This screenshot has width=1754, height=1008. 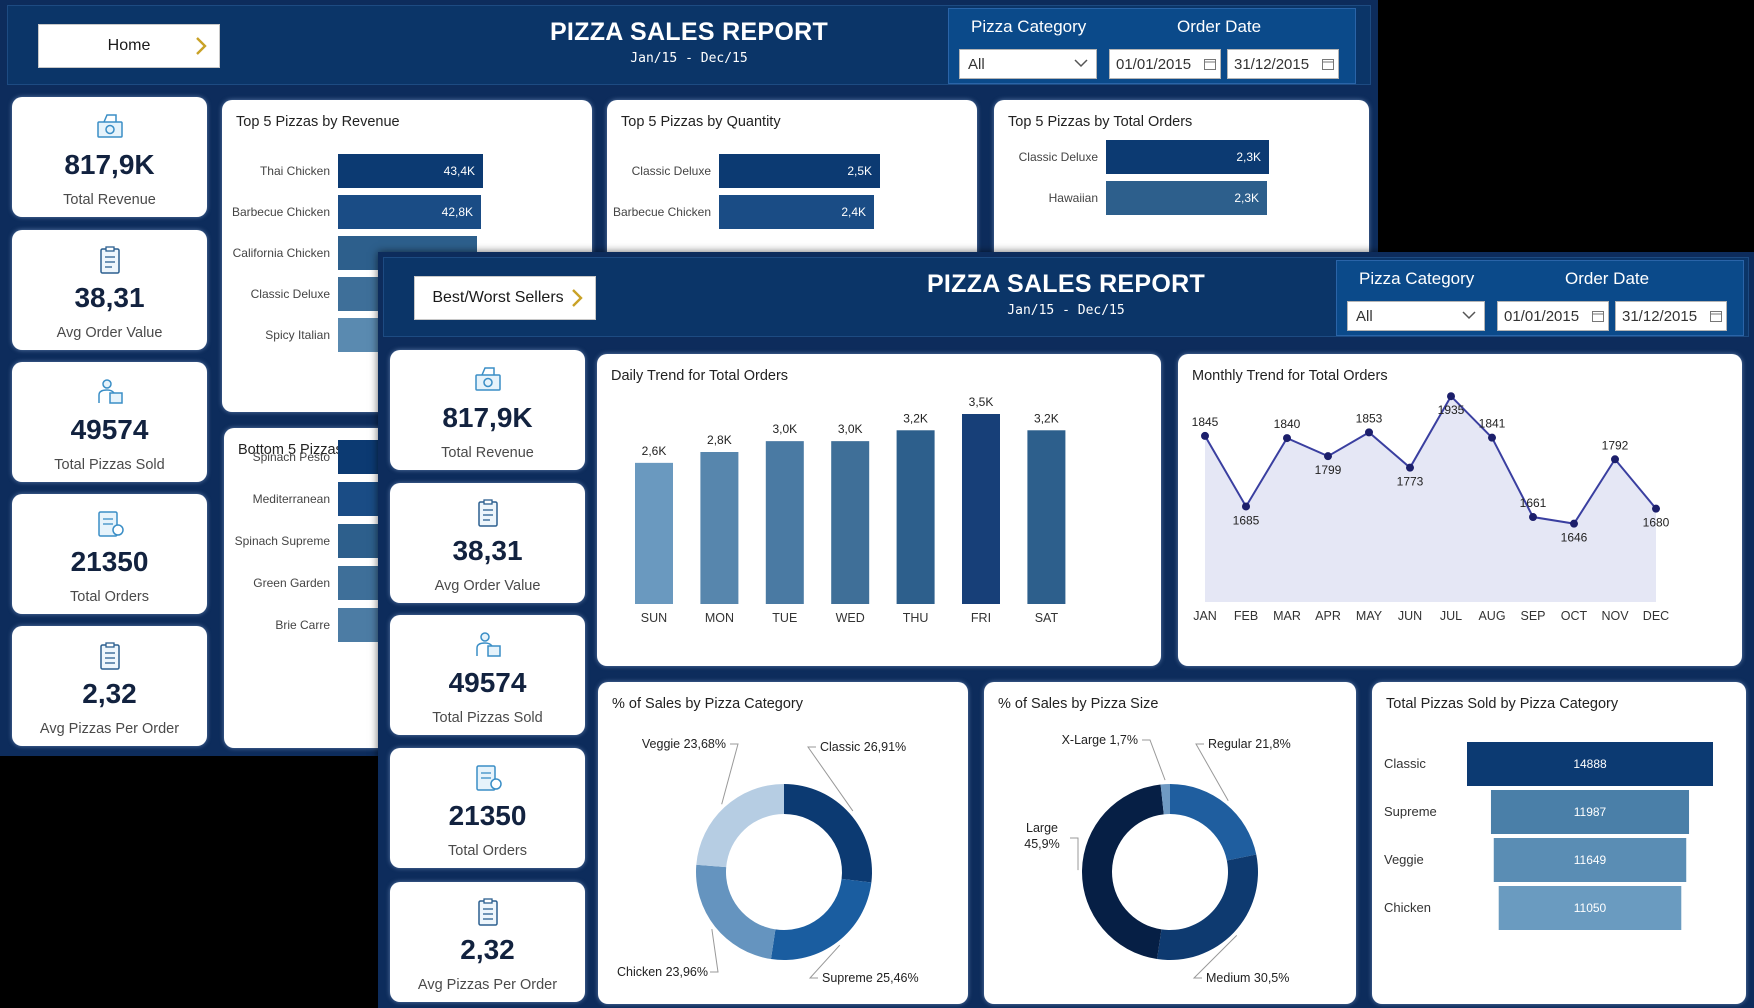 What do you see at coordinates (654, 451) in the screenshot?
I see `bar-value-label: 2,6K` at bounding box center [654, 451].